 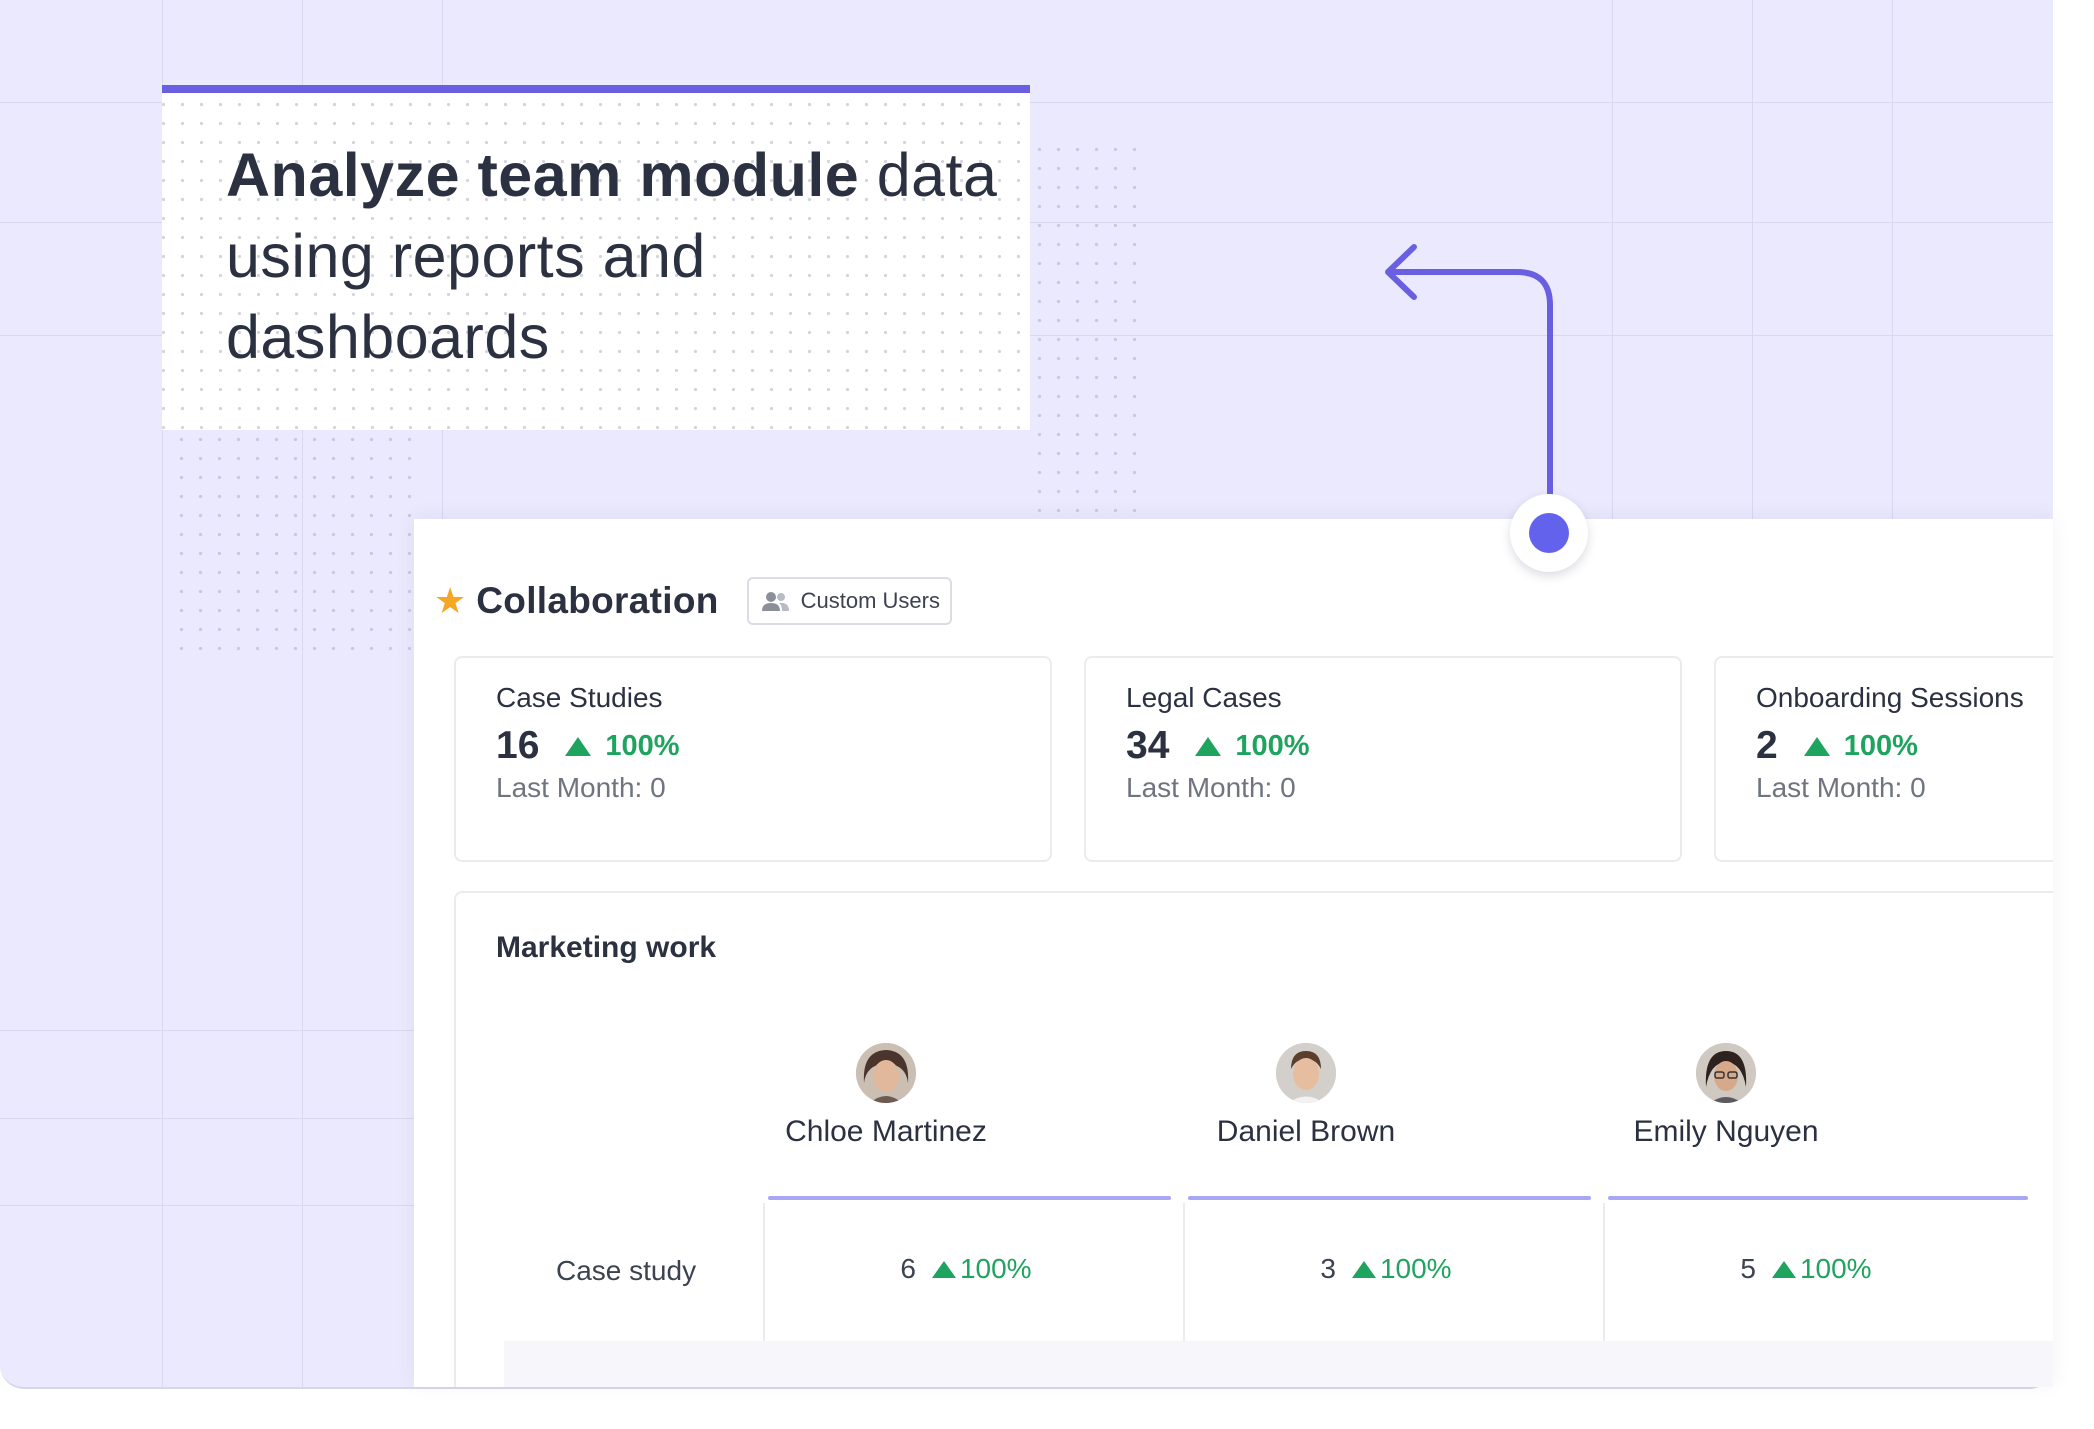 What do you see at coordinates (1148, 745) in the screenshot?
I see `kpi-value: 34` at bounding box center [1148, 745].